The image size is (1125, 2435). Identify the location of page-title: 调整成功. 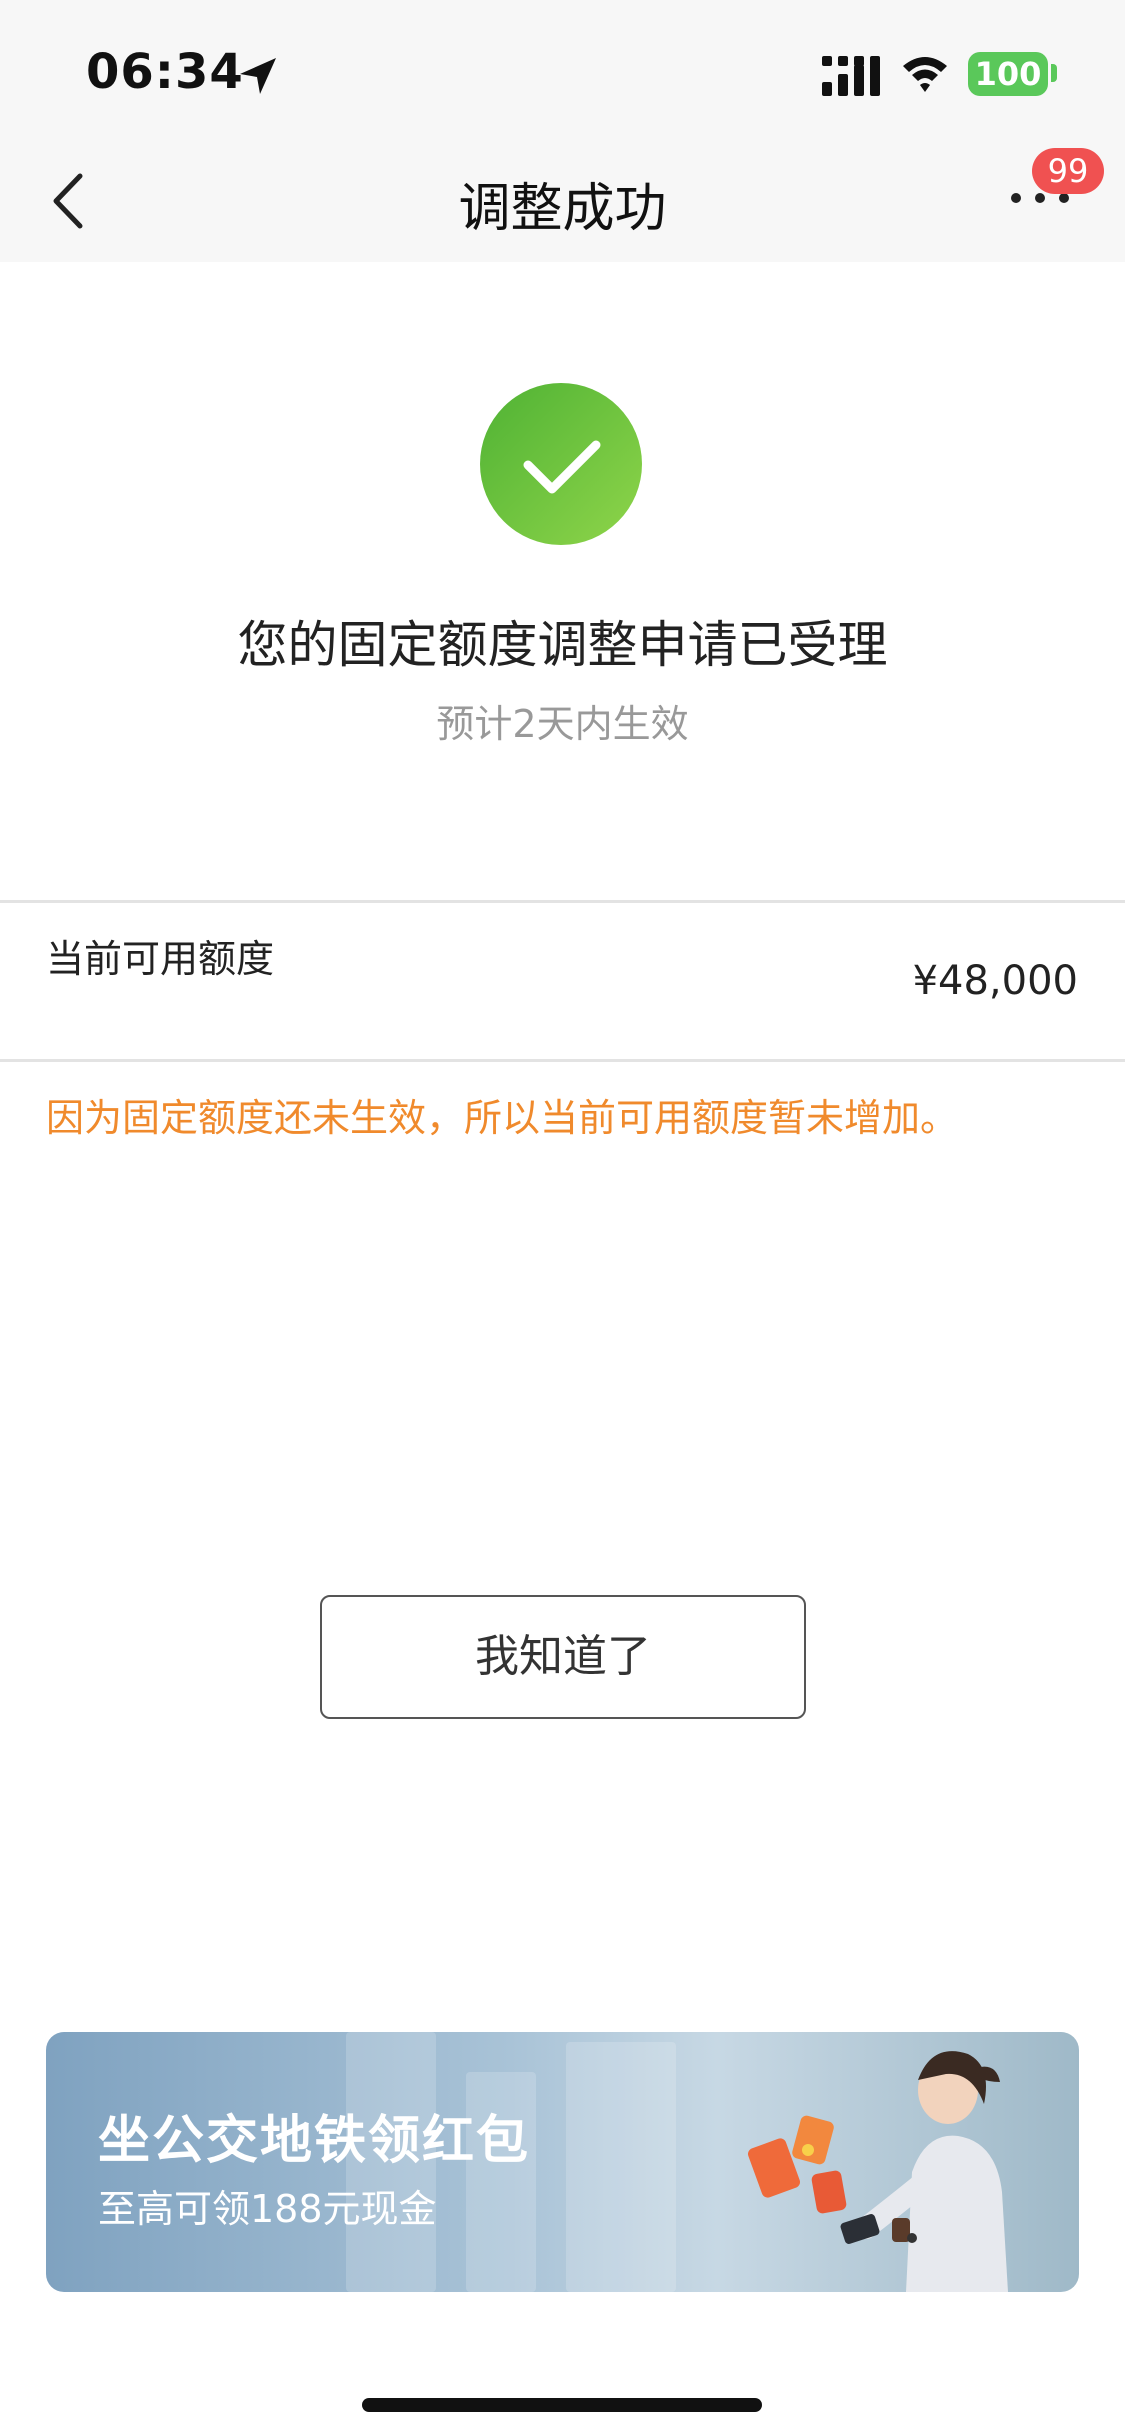
(562, 209).